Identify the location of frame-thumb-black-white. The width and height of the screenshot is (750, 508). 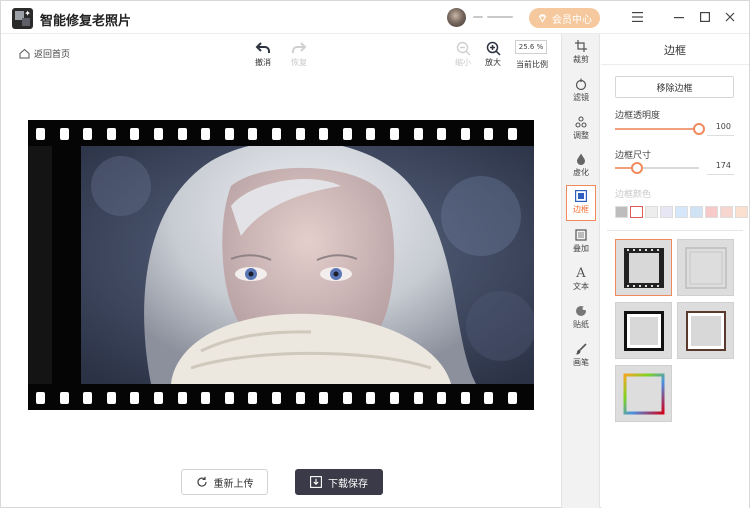
(643, 330).